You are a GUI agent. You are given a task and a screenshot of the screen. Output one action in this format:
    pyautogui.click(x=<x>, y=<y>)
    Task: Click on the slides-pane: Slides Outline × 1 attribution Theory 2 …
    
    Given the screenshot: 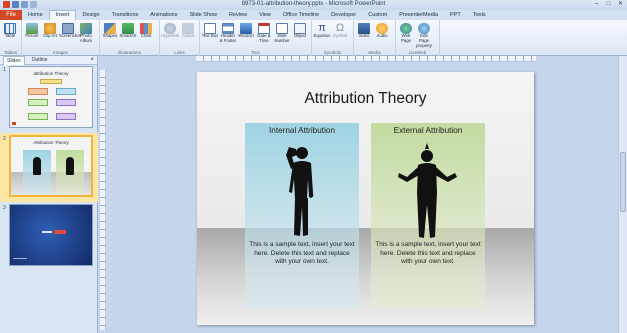 What is the action you would take?
    pyautogui.click(x=49, y=194)
    